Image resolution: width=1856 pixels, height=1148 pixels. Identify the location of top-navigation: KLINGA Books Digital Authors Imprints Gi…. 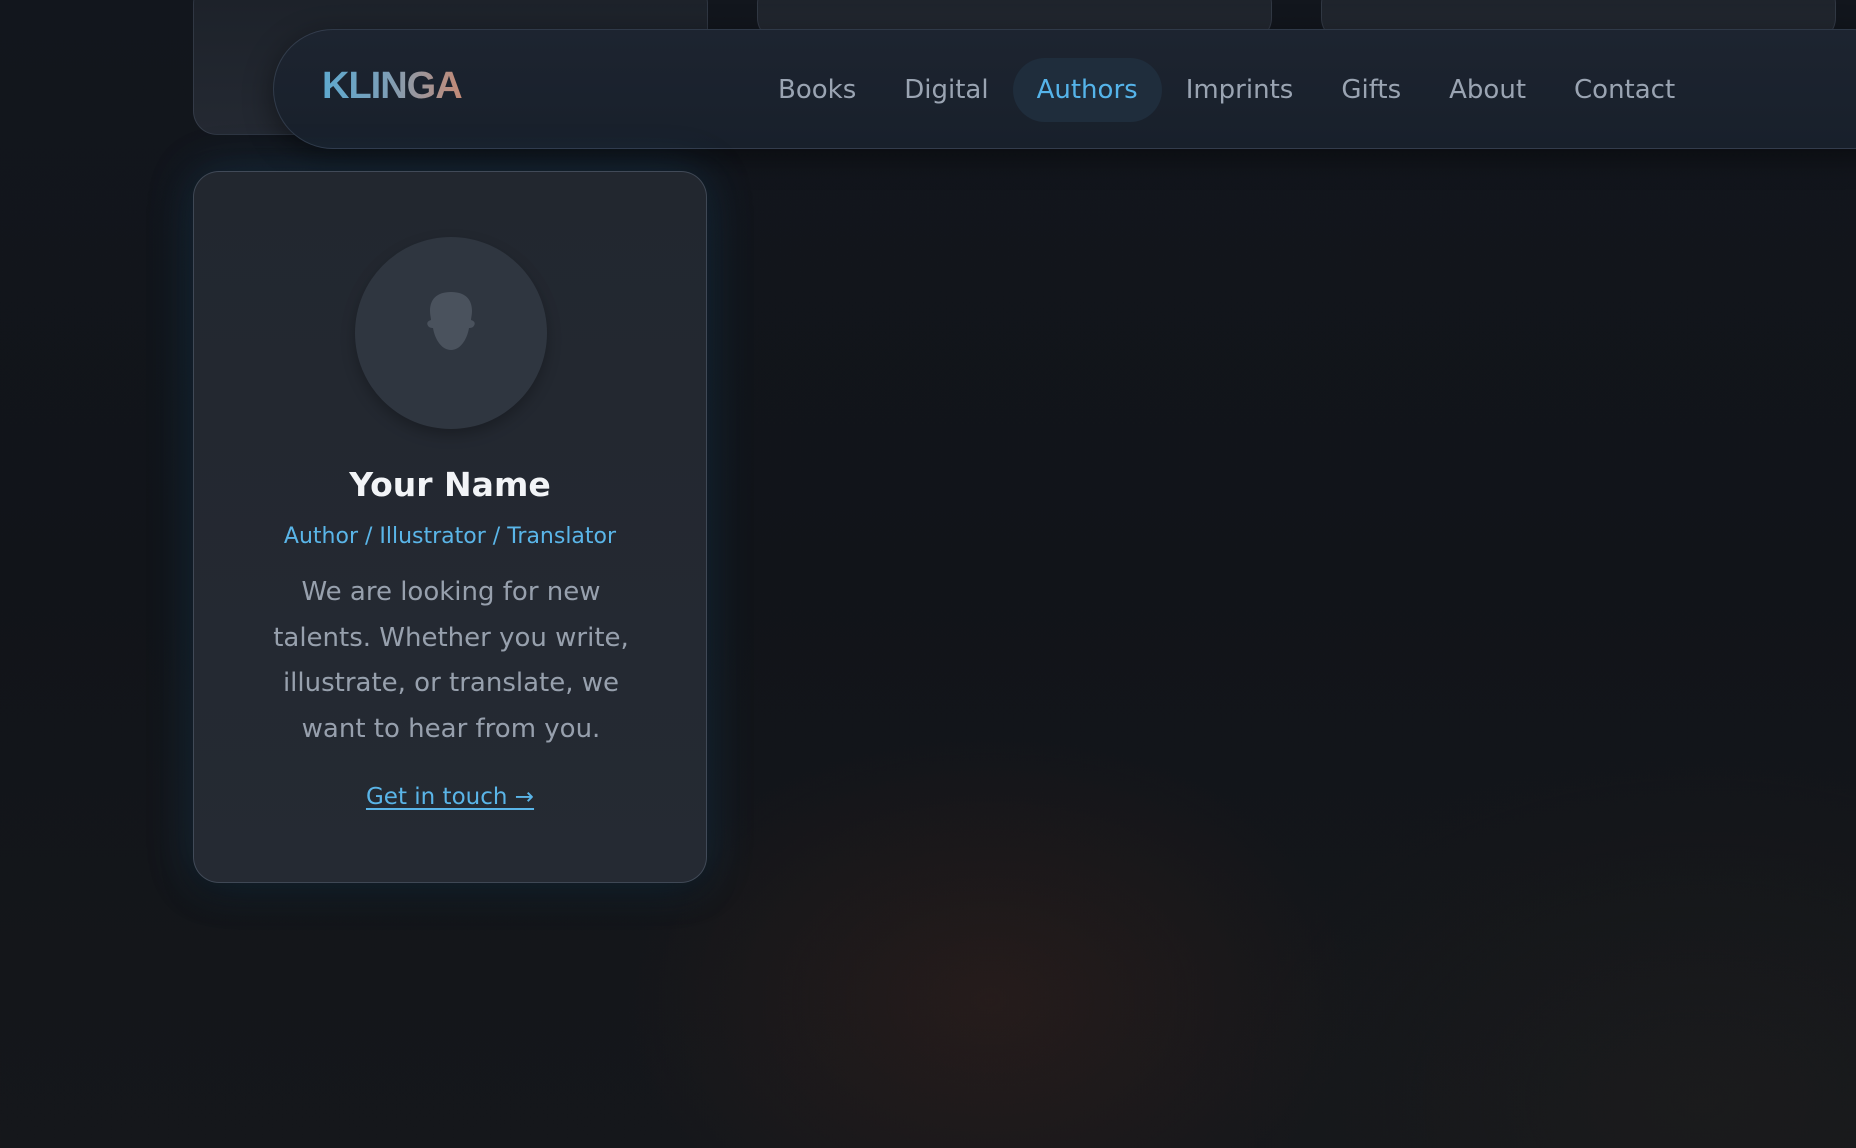
(1064, 89).